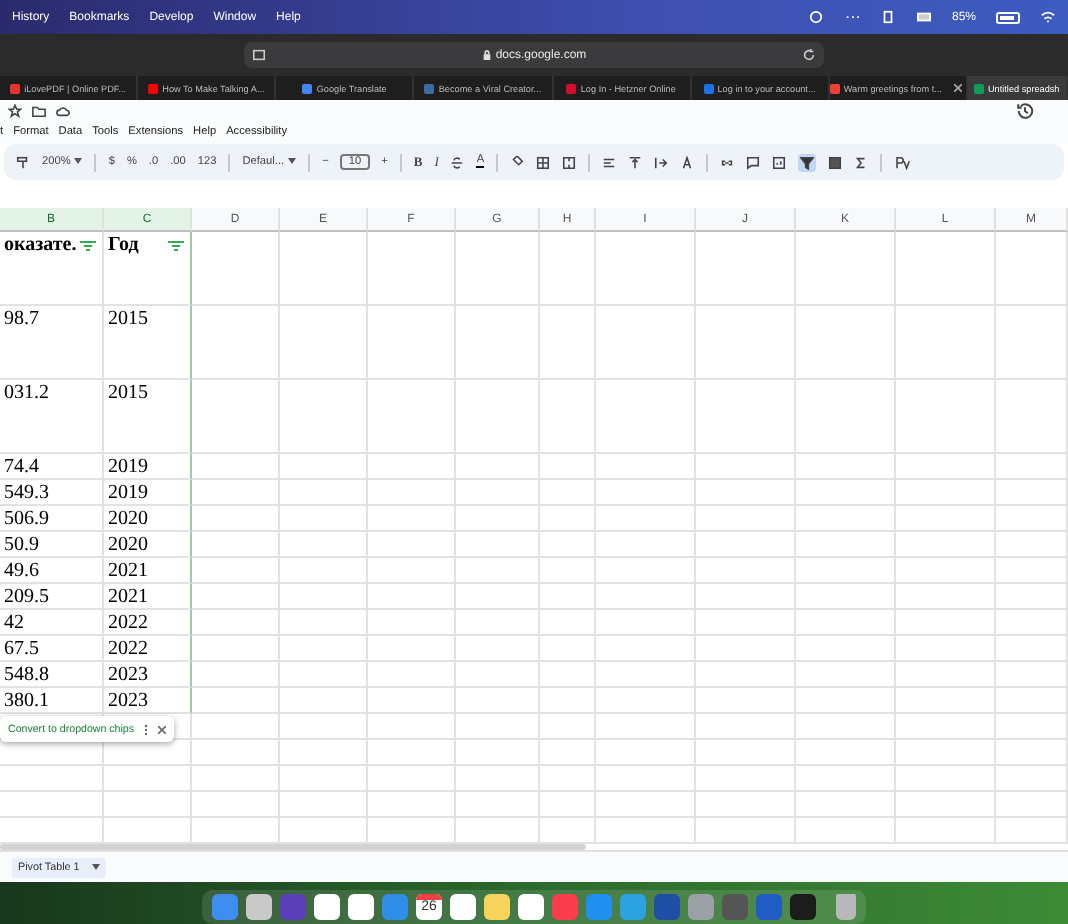 The height and width of the screenshot is (924, 1068). I want to click on link-icon, so click(727, 162).